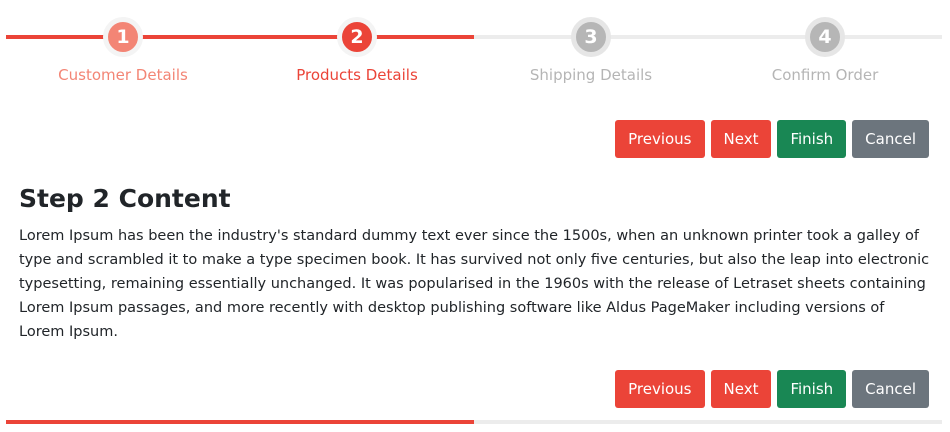 This screenshot has height=432, width=950. What do you see at coordinates (123, 75) in the screenshot?
I see `step-label: Customer Details` at bounding box center [123, 75].